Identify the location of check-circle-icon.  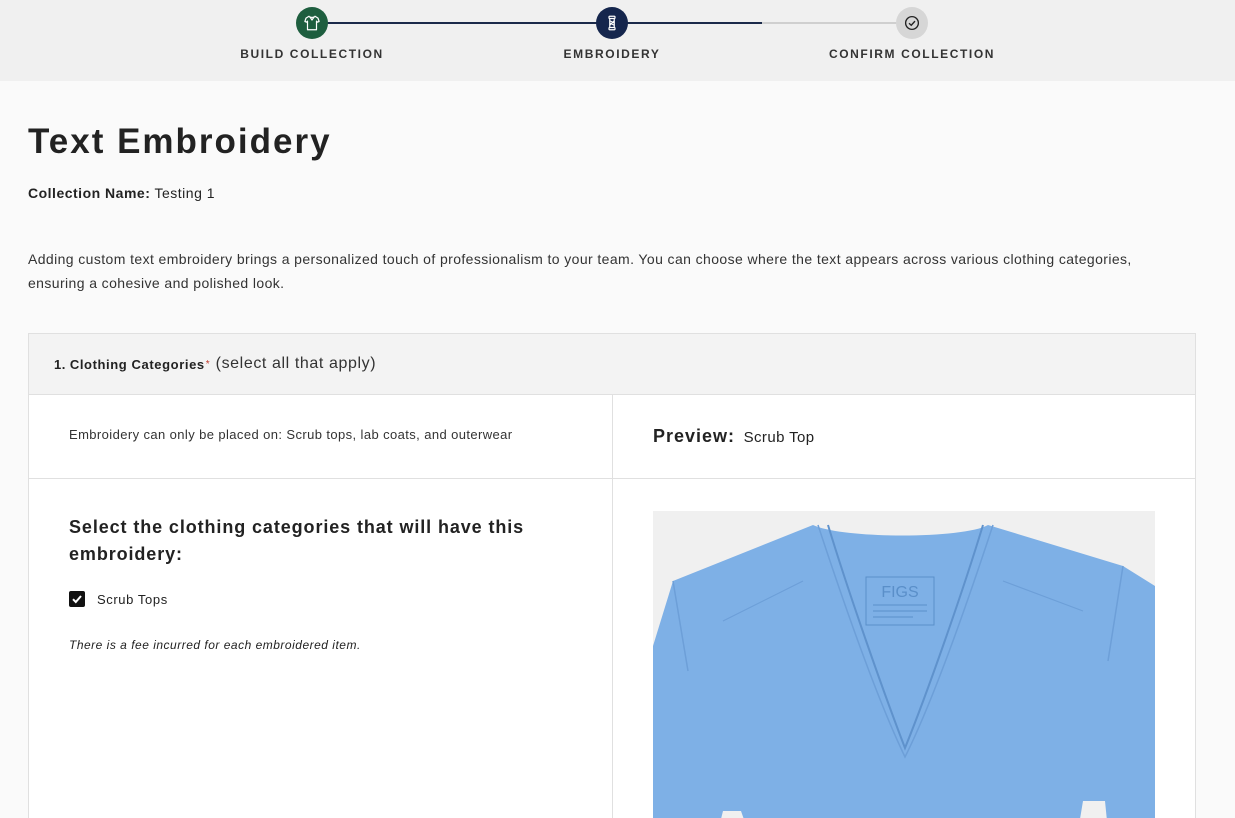
(912, 23).